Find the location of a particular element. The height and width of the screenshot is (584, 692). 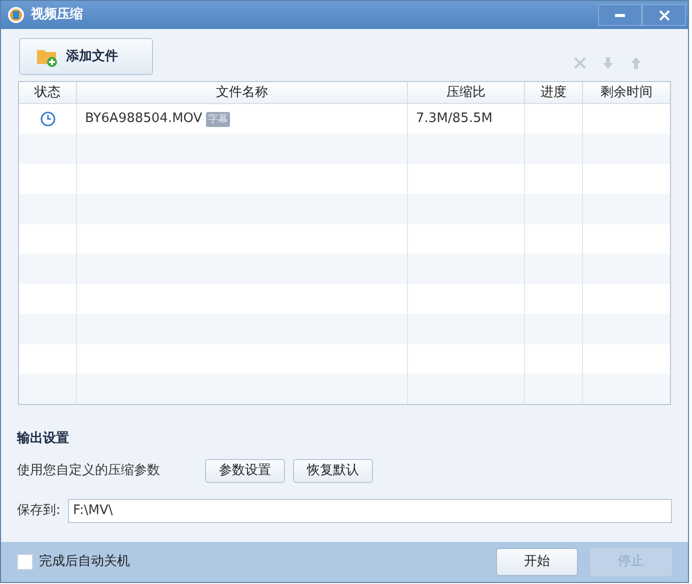

subtitle-tag: 字幕 is located at coordinates (218, 119).